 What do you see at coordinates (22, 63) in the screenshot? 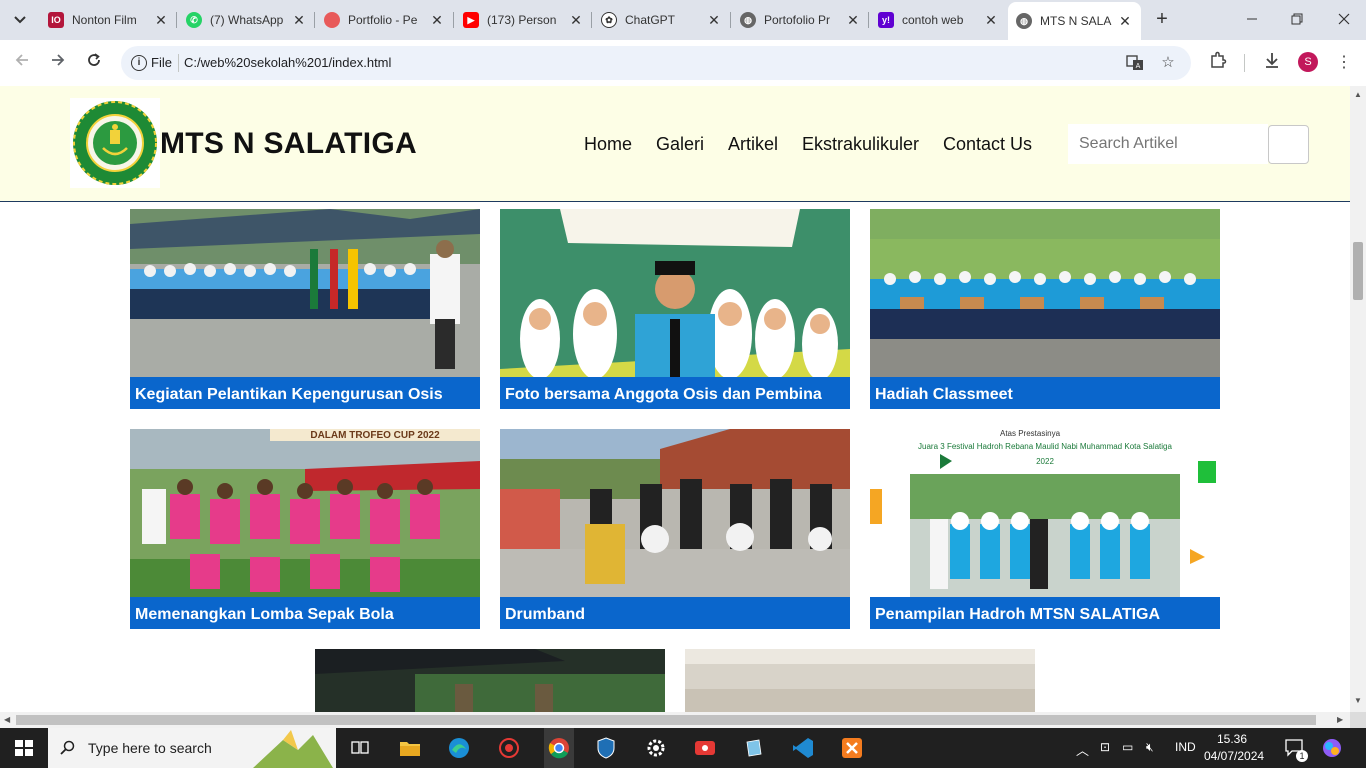
I see `back-arrow-icon` at bounding box center [22, 63].